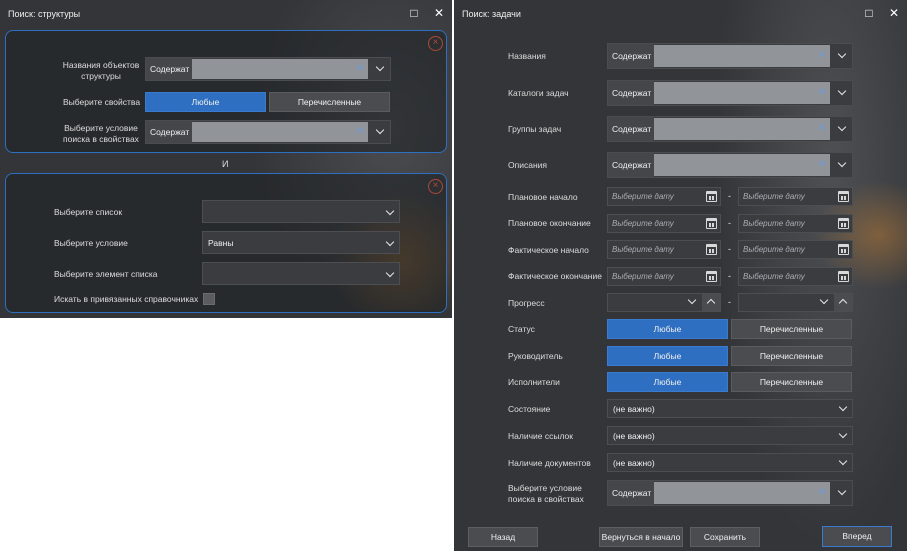  What do you see at coordinates (329, 102) in the screenshot?
I see `listed-props-button: Перечисленные` at bounding box center [329, 102].